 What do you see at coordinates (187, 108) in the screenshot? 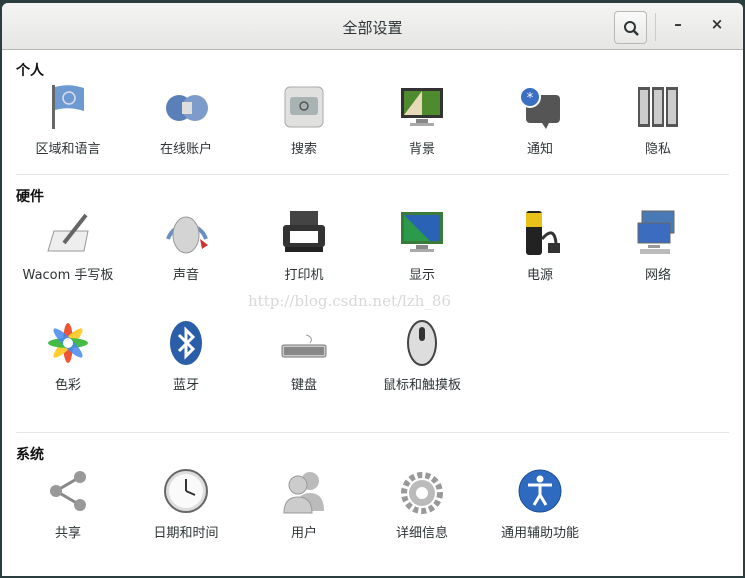
I see `online-accounts-icon` at bounding box center [187, 108].